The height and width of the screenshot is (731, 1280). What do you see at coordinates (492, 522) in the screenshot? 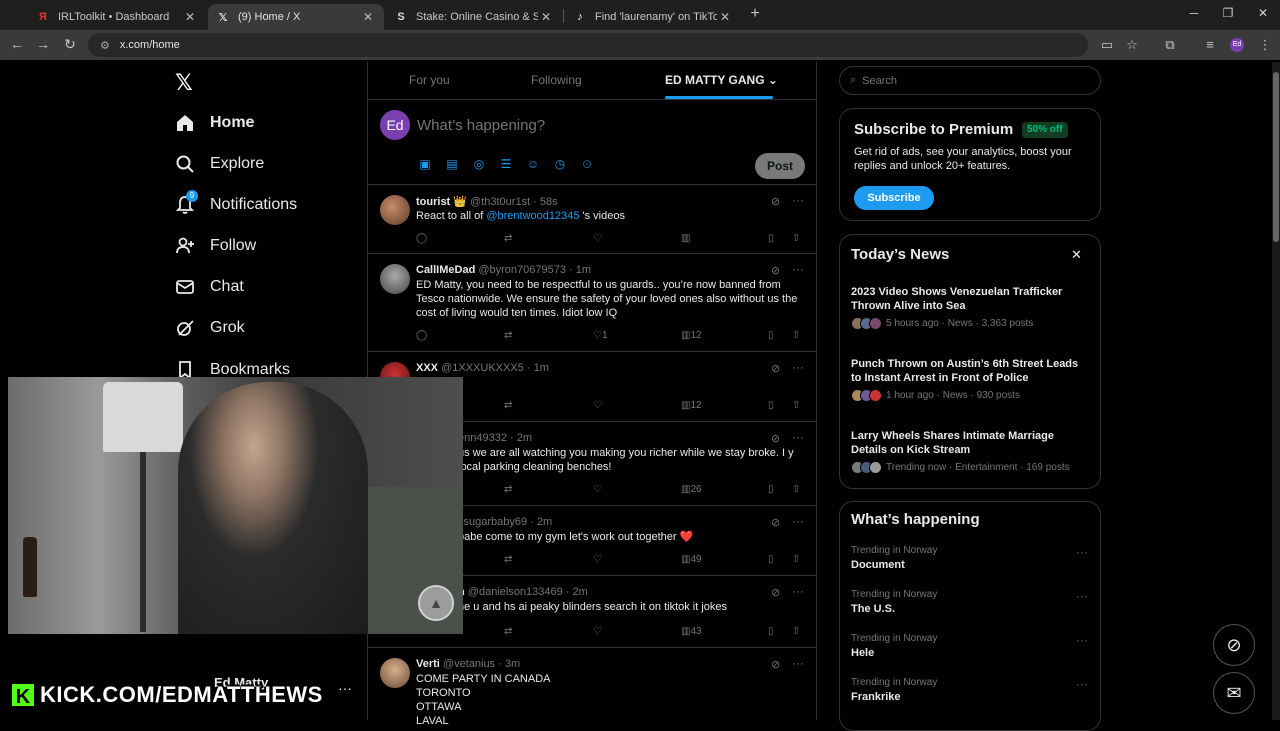
I see `tweet-handle: ksugarbaby69` at bounding box center [492, 522].